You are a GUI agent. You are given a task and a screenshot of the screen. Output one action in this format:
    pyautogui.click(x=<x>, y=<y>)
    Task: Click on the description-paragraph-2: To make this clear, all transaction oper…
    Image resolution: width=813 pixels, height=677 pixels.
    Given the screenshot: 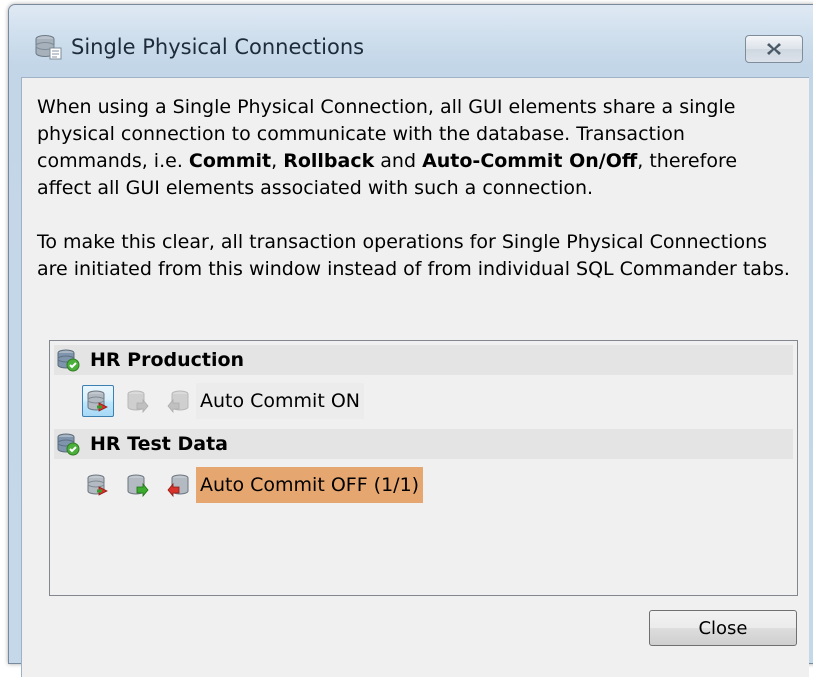 What is the action you would take?
    pyautogui.click(x=413, y=255)
    